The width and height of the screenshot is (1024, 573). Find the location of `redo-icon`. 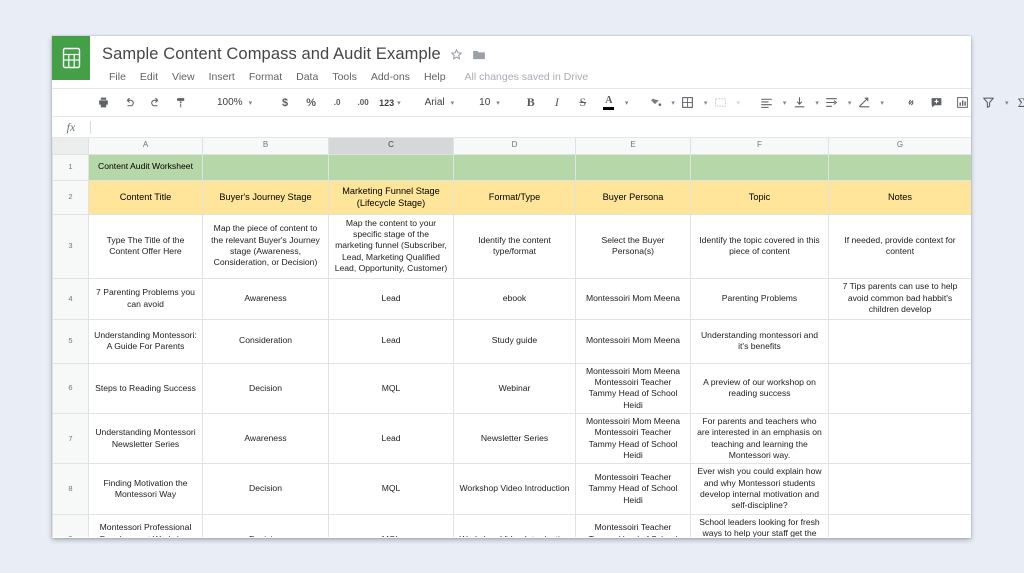

redo-icon is located at coordinates (155, 103).